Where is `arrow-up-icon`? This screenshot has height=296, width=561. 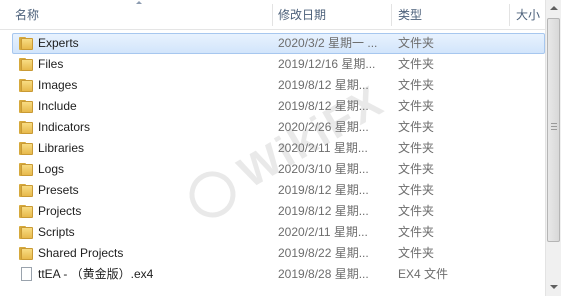 arrow-up-icon is located at coordinates (554, 8).